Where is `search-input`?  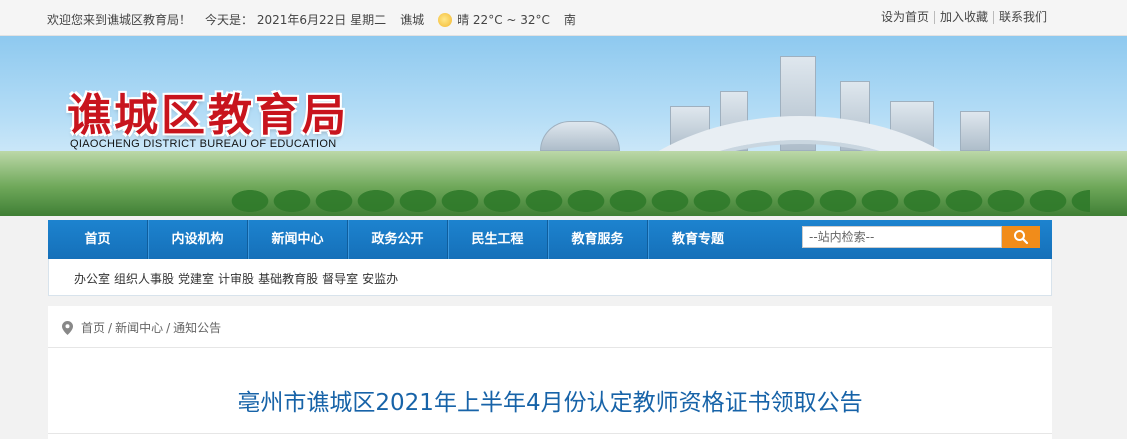
search-input is located at coordinates (902, 237).